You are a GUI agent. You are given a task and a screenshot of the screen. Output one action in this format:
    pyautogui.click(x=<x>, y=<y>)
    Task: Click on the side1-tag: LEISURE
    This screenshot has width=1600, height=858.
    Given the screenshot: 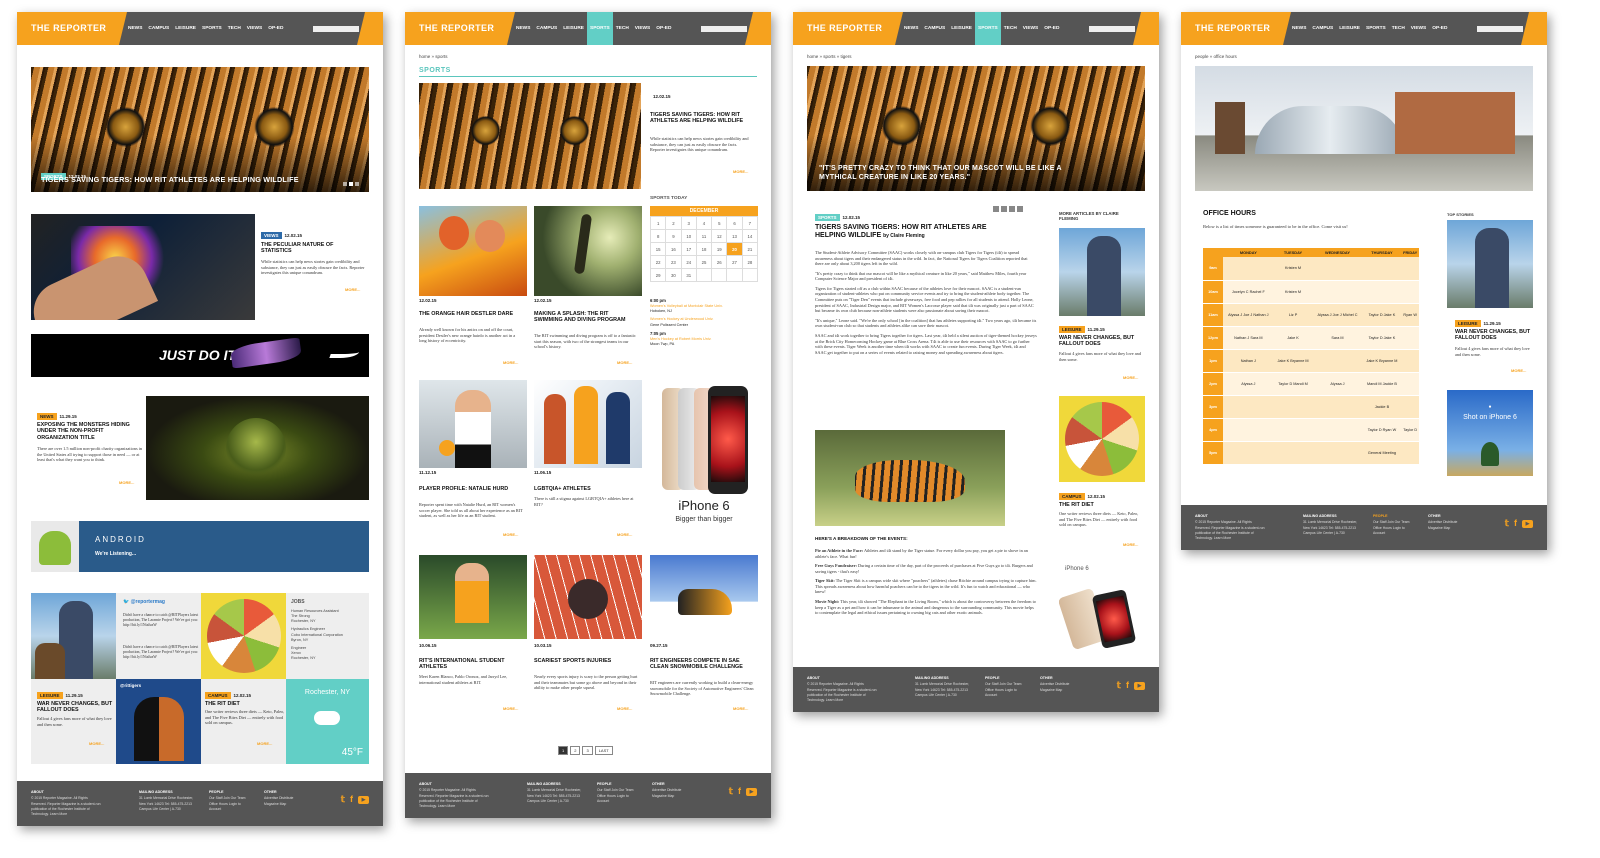 What is the action you would take?
    pyautogui.click(x=1072, y=329)
    